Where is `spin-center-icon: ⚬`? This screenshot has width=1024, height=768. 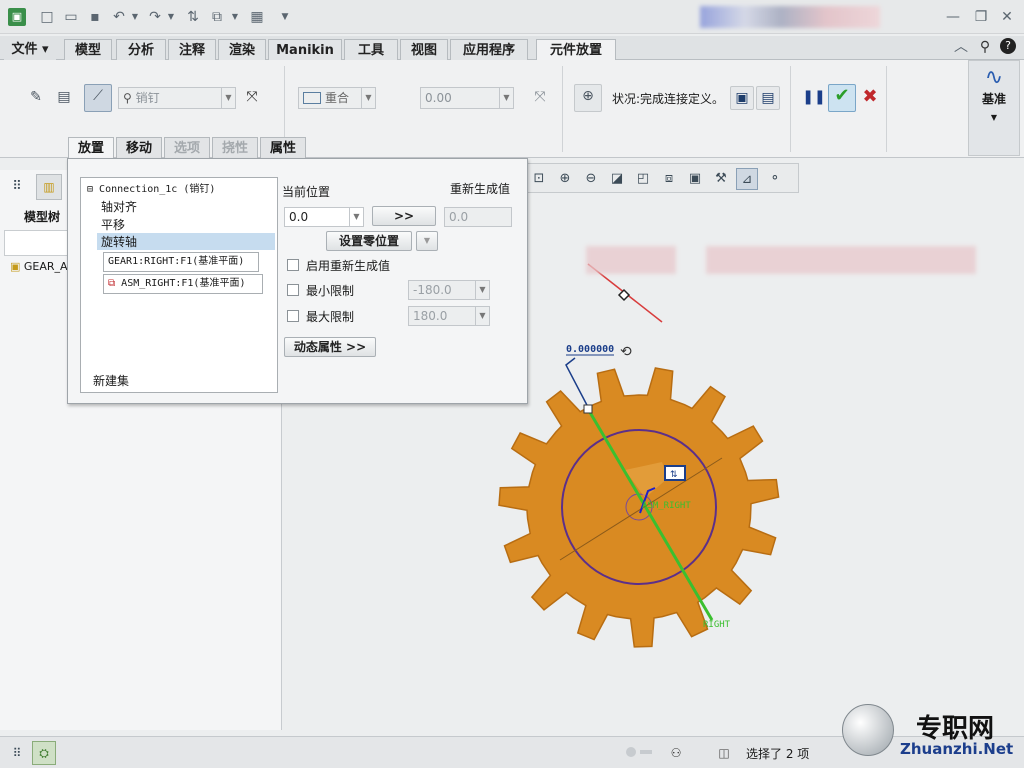 spin-center-icon: ⚬ is located at coordinates (775, 179).